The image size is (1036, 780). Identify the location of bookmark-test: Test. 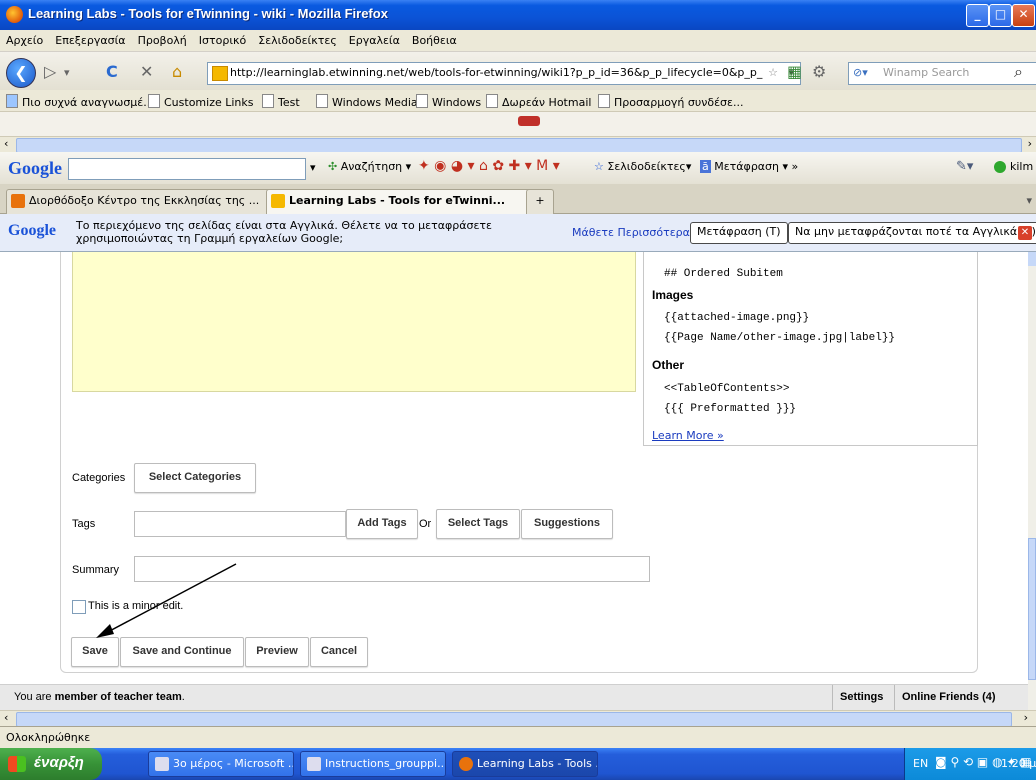
(281, 101).